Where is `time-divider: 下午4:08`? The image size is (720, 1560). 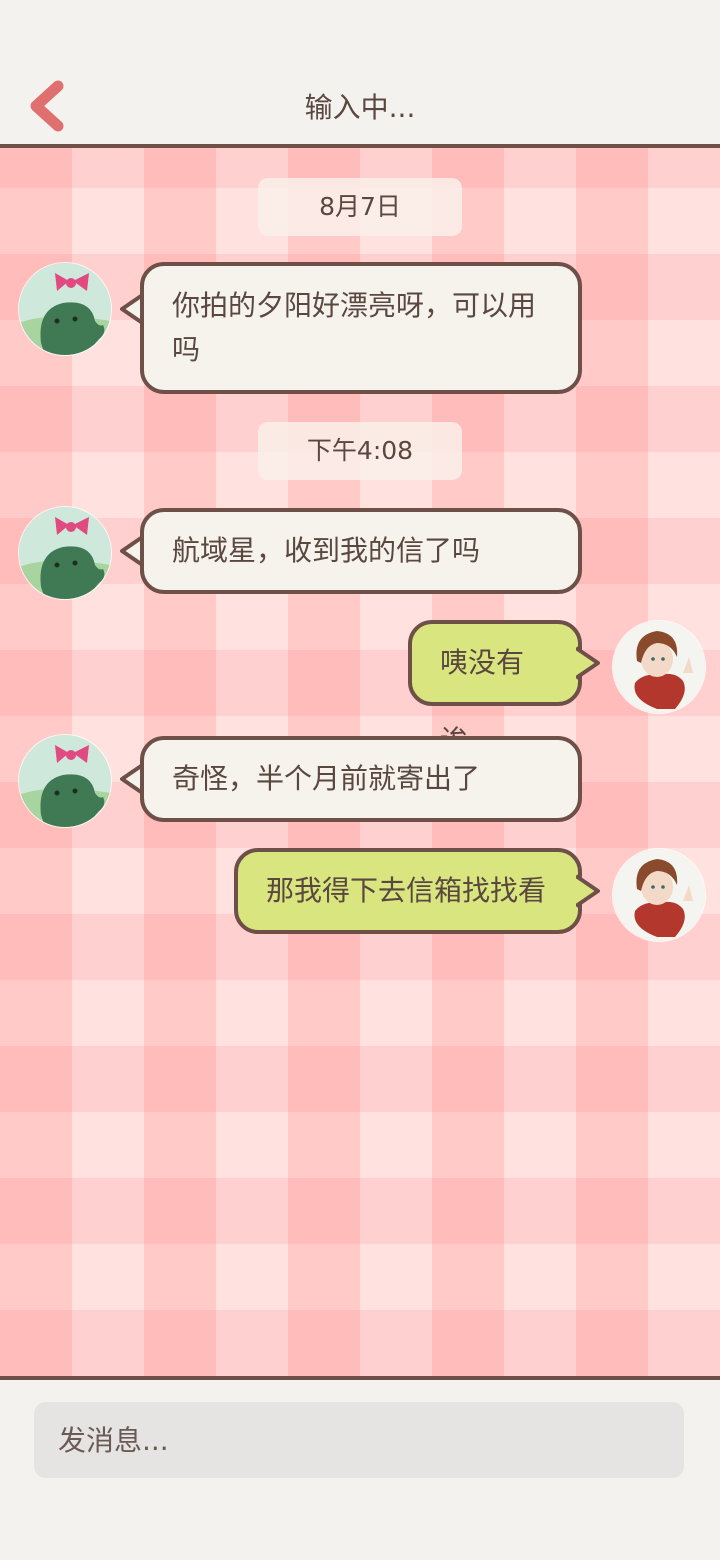 time-divider: 下午4:08 is located at coordinates (360, 451).